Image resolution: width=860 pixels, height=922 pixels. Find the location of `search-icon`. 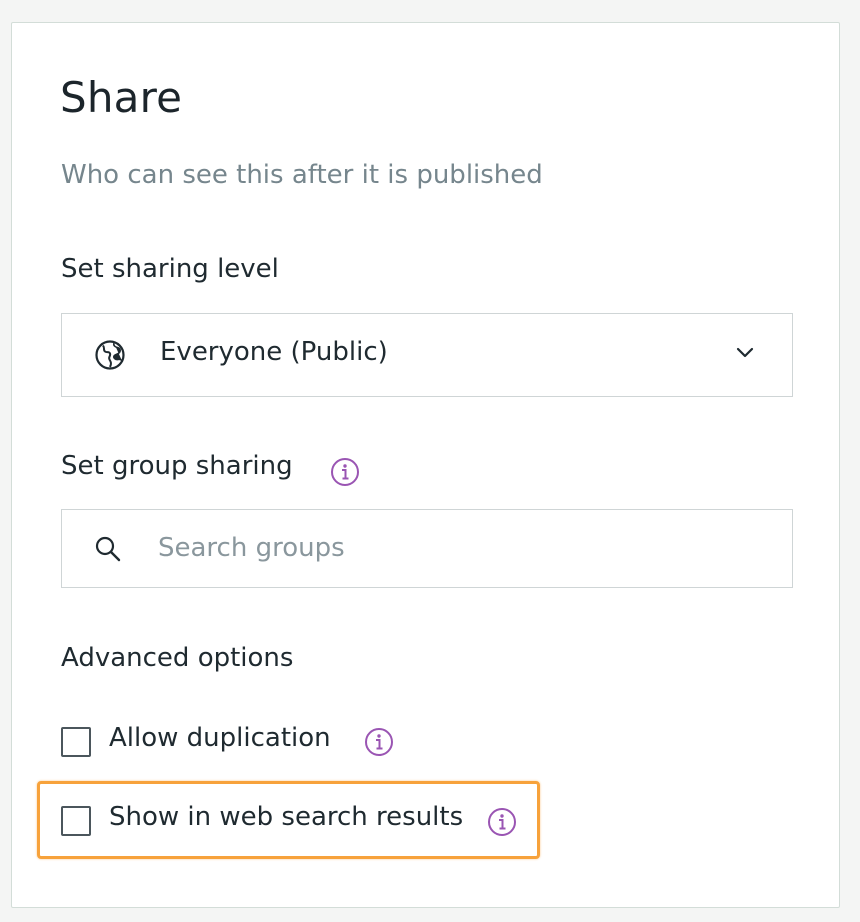

search-icon is located at coordinates (108, 549).